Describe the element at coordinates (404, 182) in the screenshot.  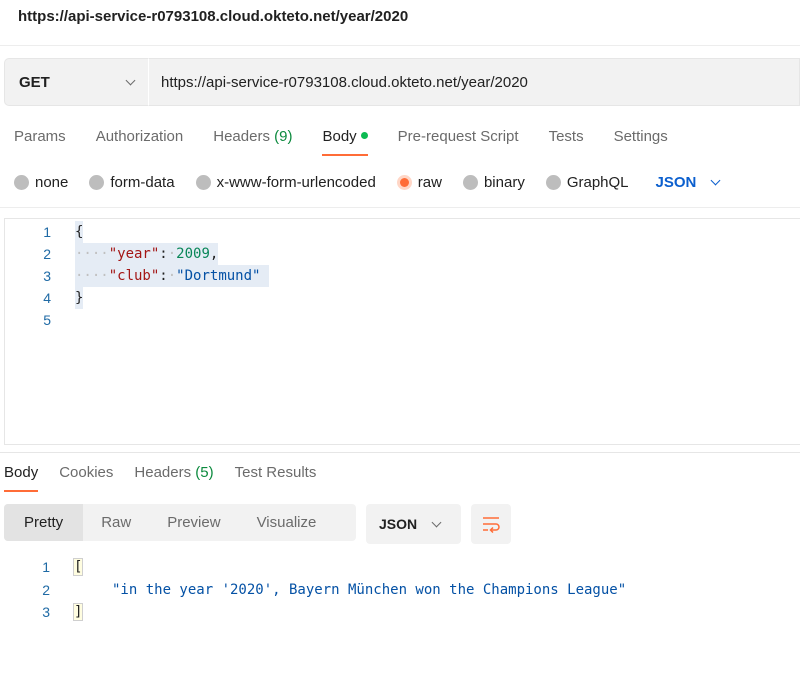
I see `radio-selected-icon` at that location.